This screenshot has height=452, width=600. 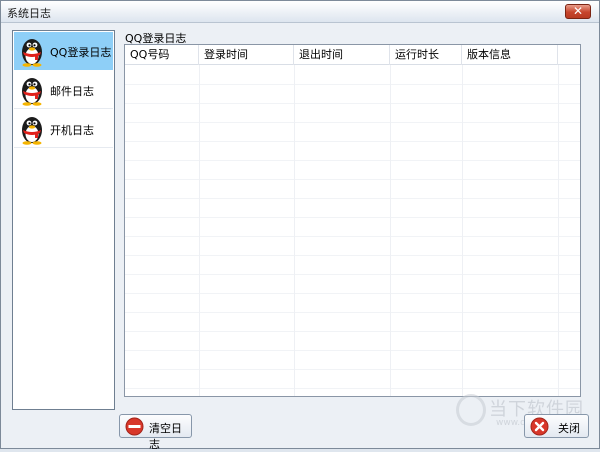 I want to click on column-header-logout-time: 退出时间, so click(x=342, y=55).